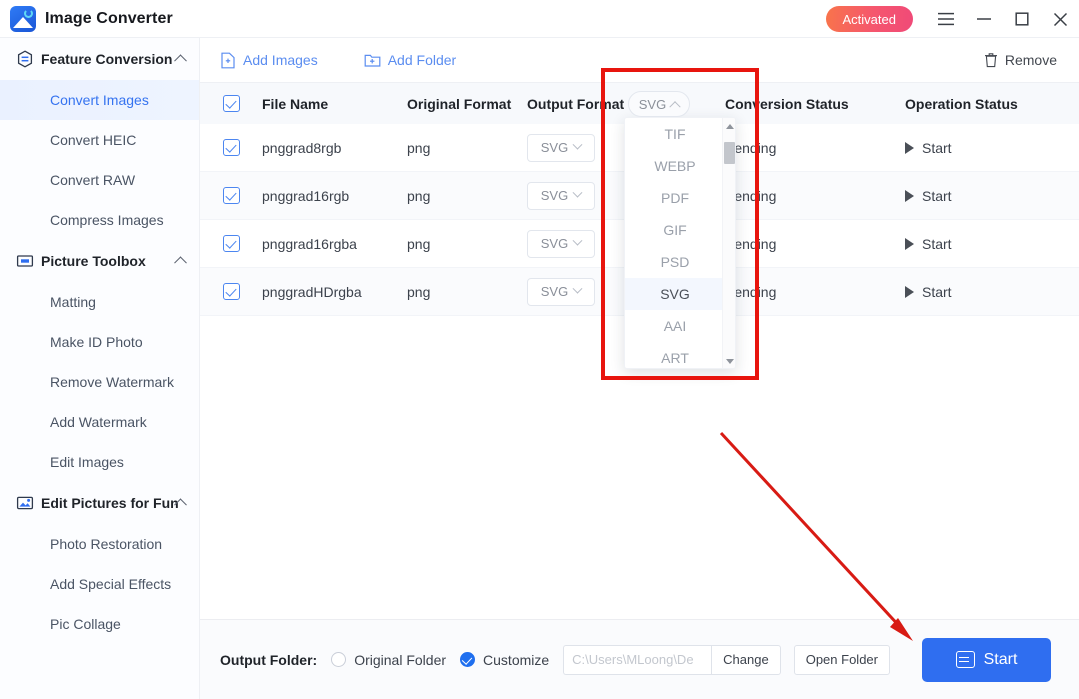 The image size is (1079, 699). What do you see at coordinates (99, 382) in the screenshot?
I see `sidebar-item-remove-watermark: Remove Watermark` at bounding box center [99, 382].